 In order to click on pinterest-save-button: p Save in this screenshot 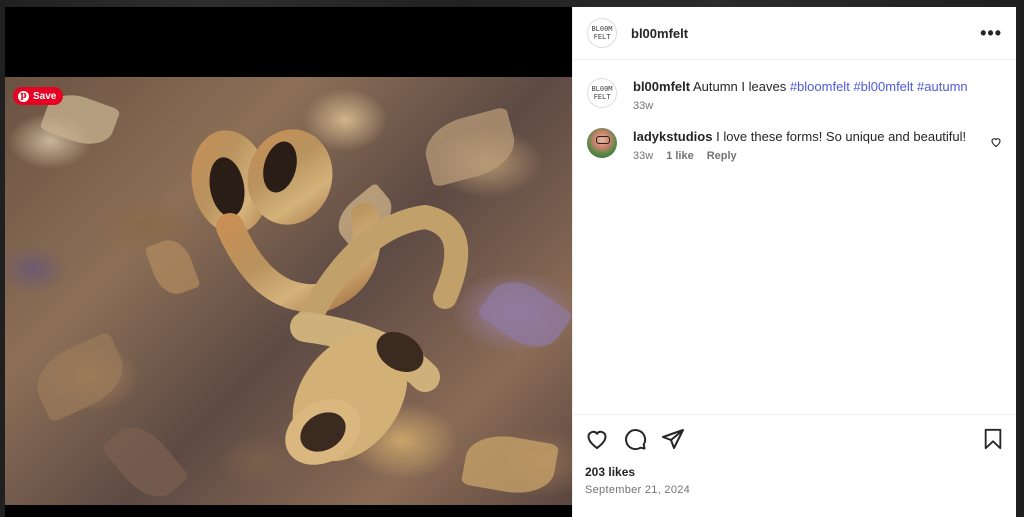, I will do `click(38, 96)`.